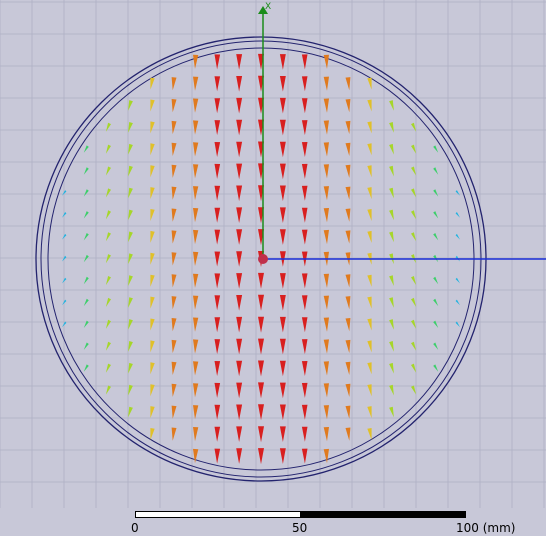 The image size is (546, 536). What do you see at coordinates (263, 259) in the screenshot?
I see `origin-marker` at bounding box center [263, 259].